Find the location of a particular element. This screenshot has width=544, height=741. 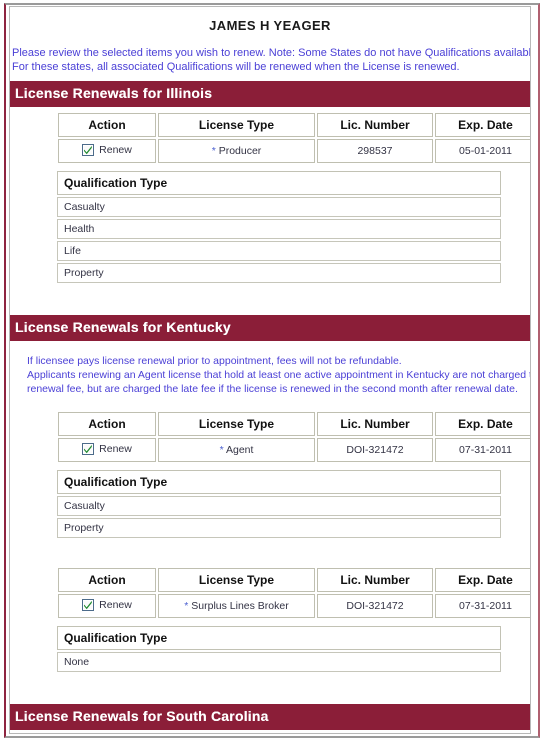

section-heading: License Renewals for South Carolina is located at coordinates (270, 717).